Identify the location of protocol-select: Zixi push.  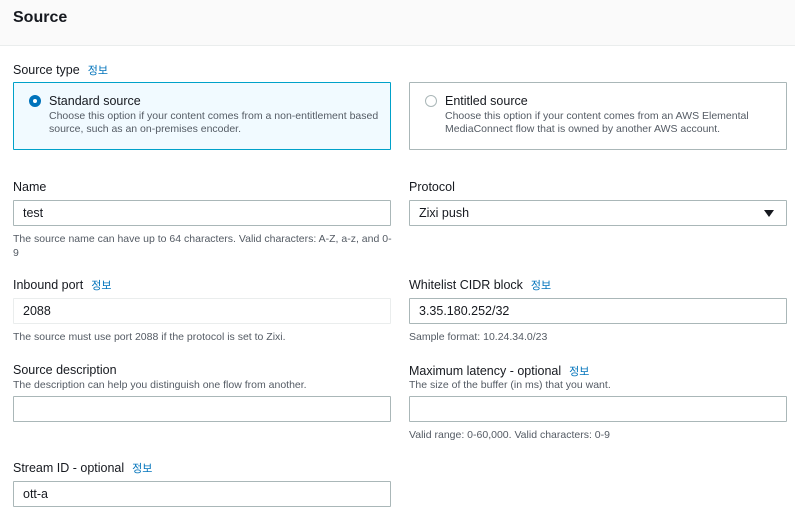
(598, 213).